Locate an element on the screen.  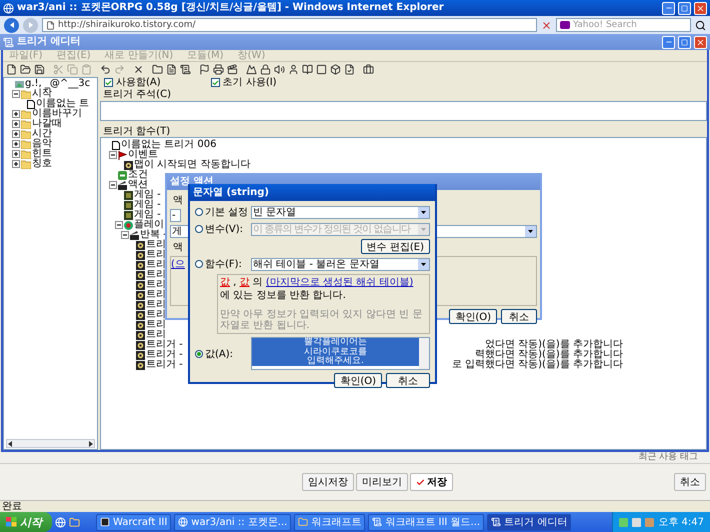
dropdown: 빈 문자열 is located at coordinates (340, 212).